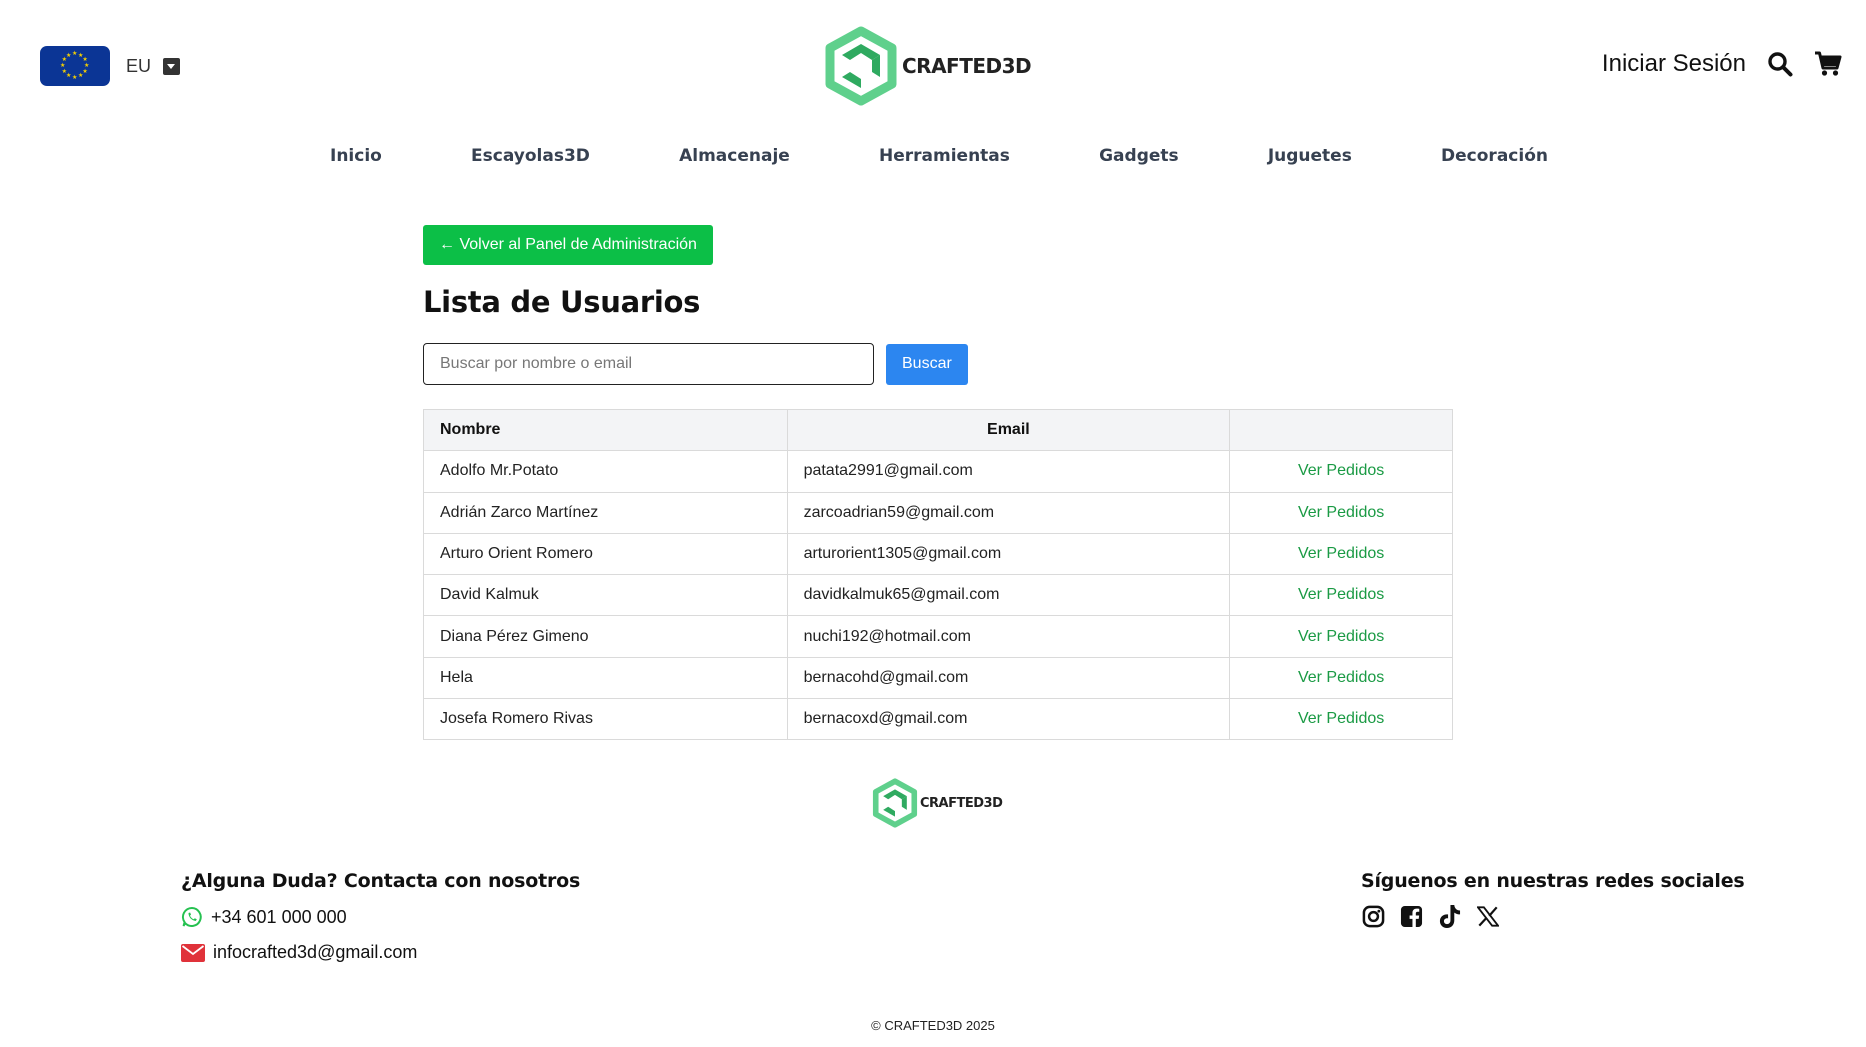 Image resolution: width=1866 pixels, height=1047 pixels. Describe the element at coordinates (605, 636) in the screenshot. I see `cell-name: Diana Pérez Gimeno` at that location.